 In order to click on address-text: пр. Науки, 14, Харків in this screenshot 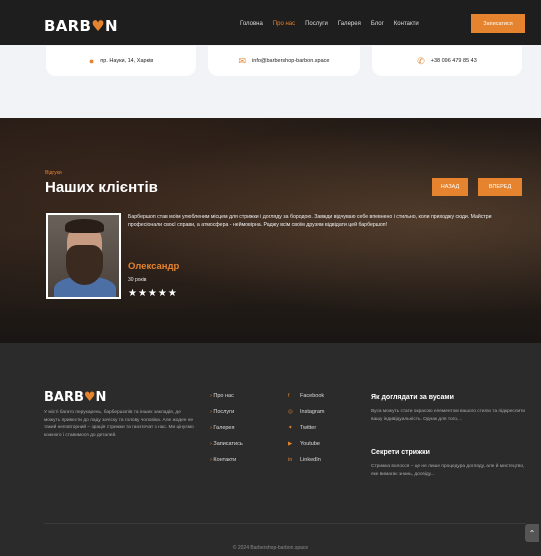, I will do `click(127, 61)`.